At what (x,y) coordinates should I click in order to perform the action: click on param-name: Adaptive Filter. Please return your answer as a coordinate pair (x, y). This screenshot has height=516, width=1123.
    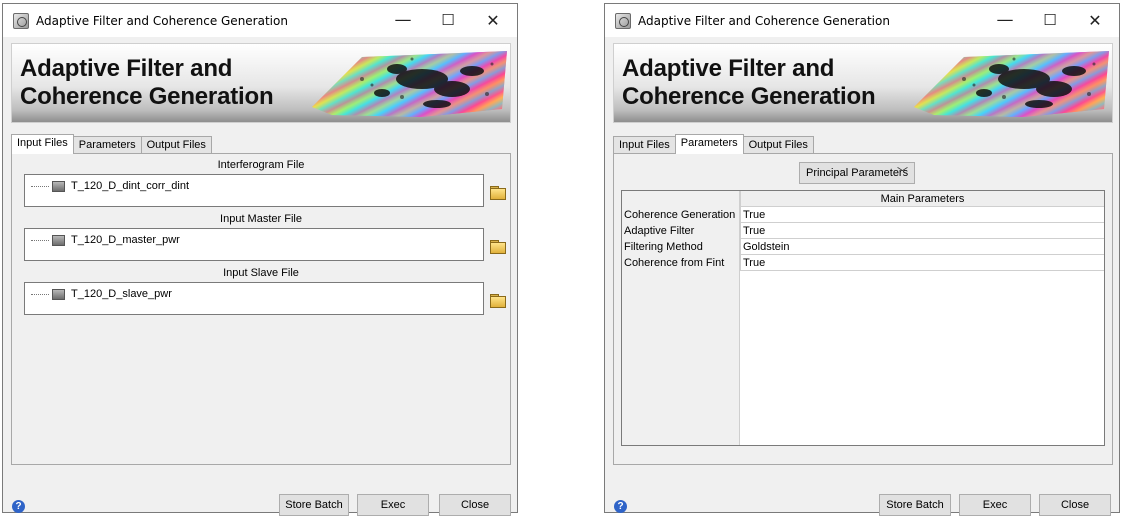
    Looking at the image, I should click on (659, 231).